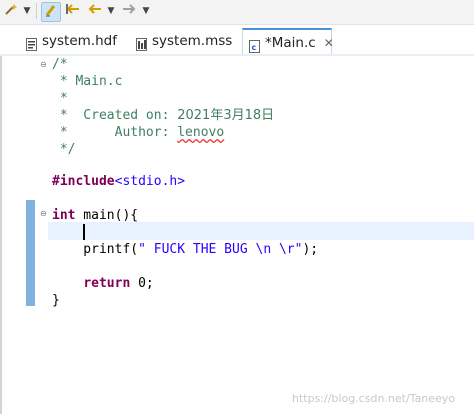 This screenshot has width=474, height=414. I want to click on code-line-4: * Created on: 2021年3月18日, so click(163, 115).